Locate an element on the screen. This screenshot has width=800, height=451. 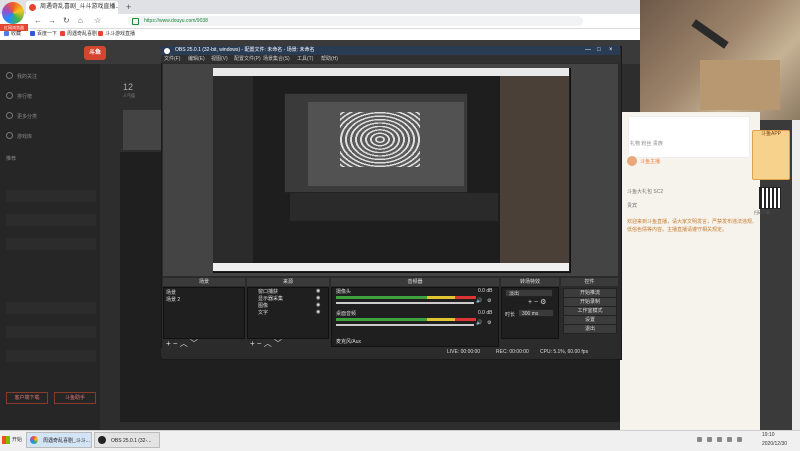
transition-add-remove: + − ⚙ is located at coordinates (537, 302).